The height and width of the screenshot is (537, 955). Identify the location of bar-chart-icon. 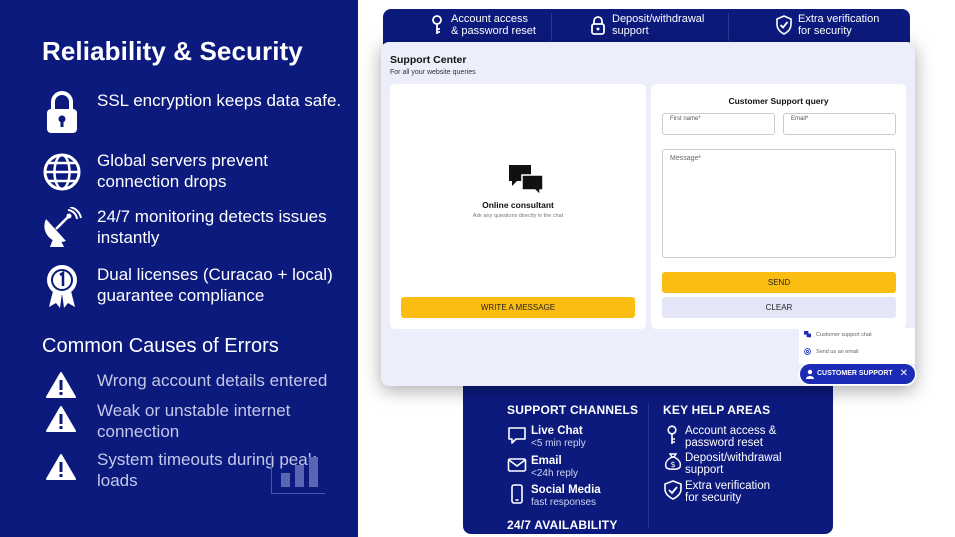
(298, 473).